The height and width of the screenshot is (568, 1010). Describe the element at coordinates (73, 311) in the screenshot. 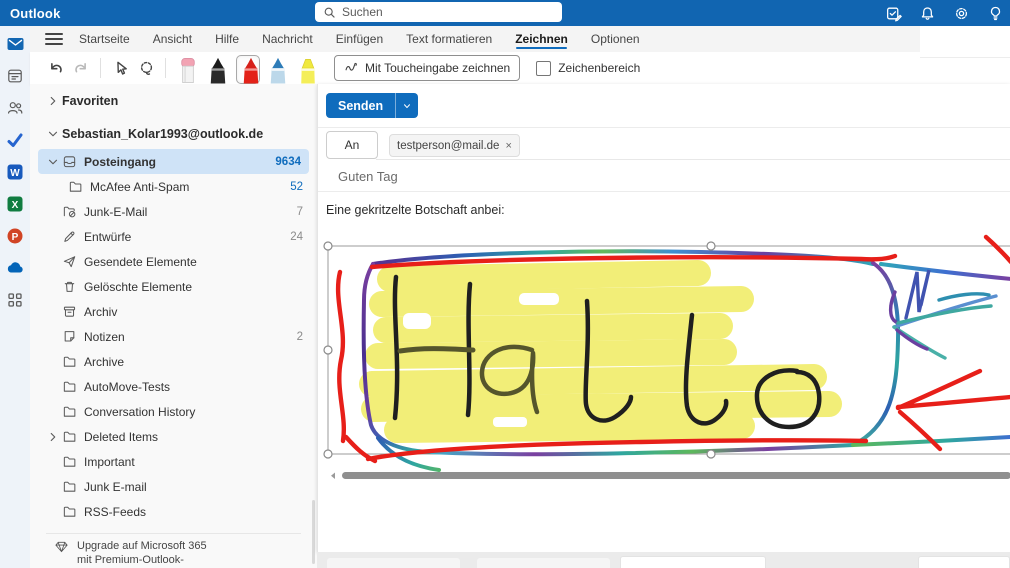

I see `archive-icon` at that location.